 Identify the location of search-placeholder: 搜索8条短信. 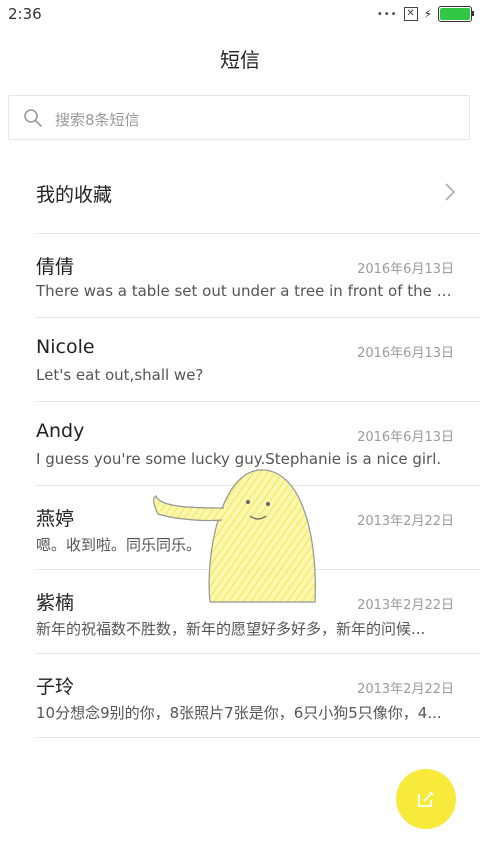
(97, 120).